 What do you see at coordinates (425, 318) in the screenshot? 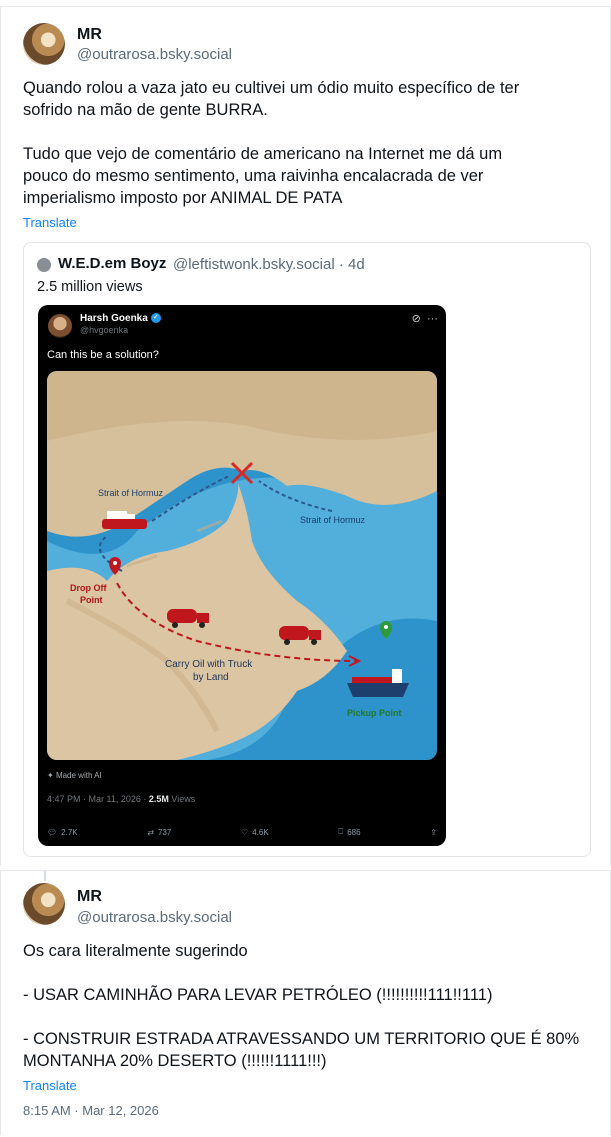
I see `screenshot-header-icons: ⊘ ···` at bounding box center [425, 318].